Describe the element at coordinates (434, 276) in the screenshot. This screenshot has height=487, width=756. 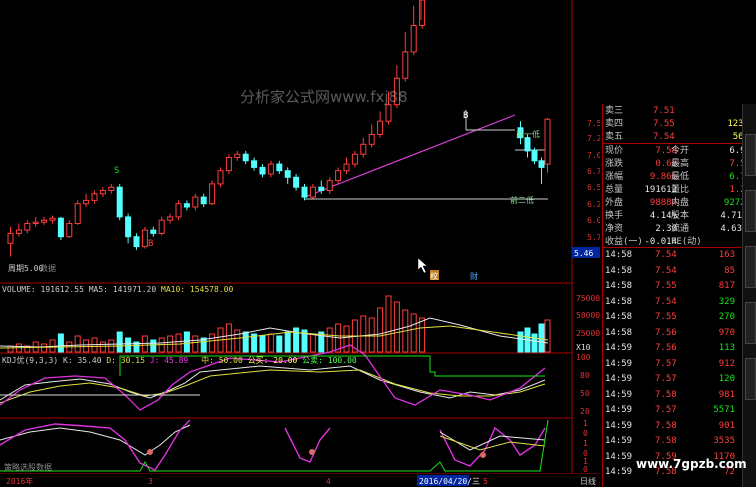
I see `svg-text: 权` at that location.